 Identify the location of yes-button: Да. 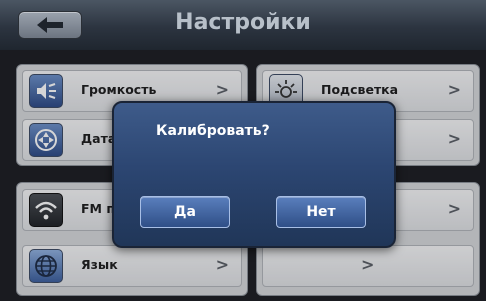
(185, 212).